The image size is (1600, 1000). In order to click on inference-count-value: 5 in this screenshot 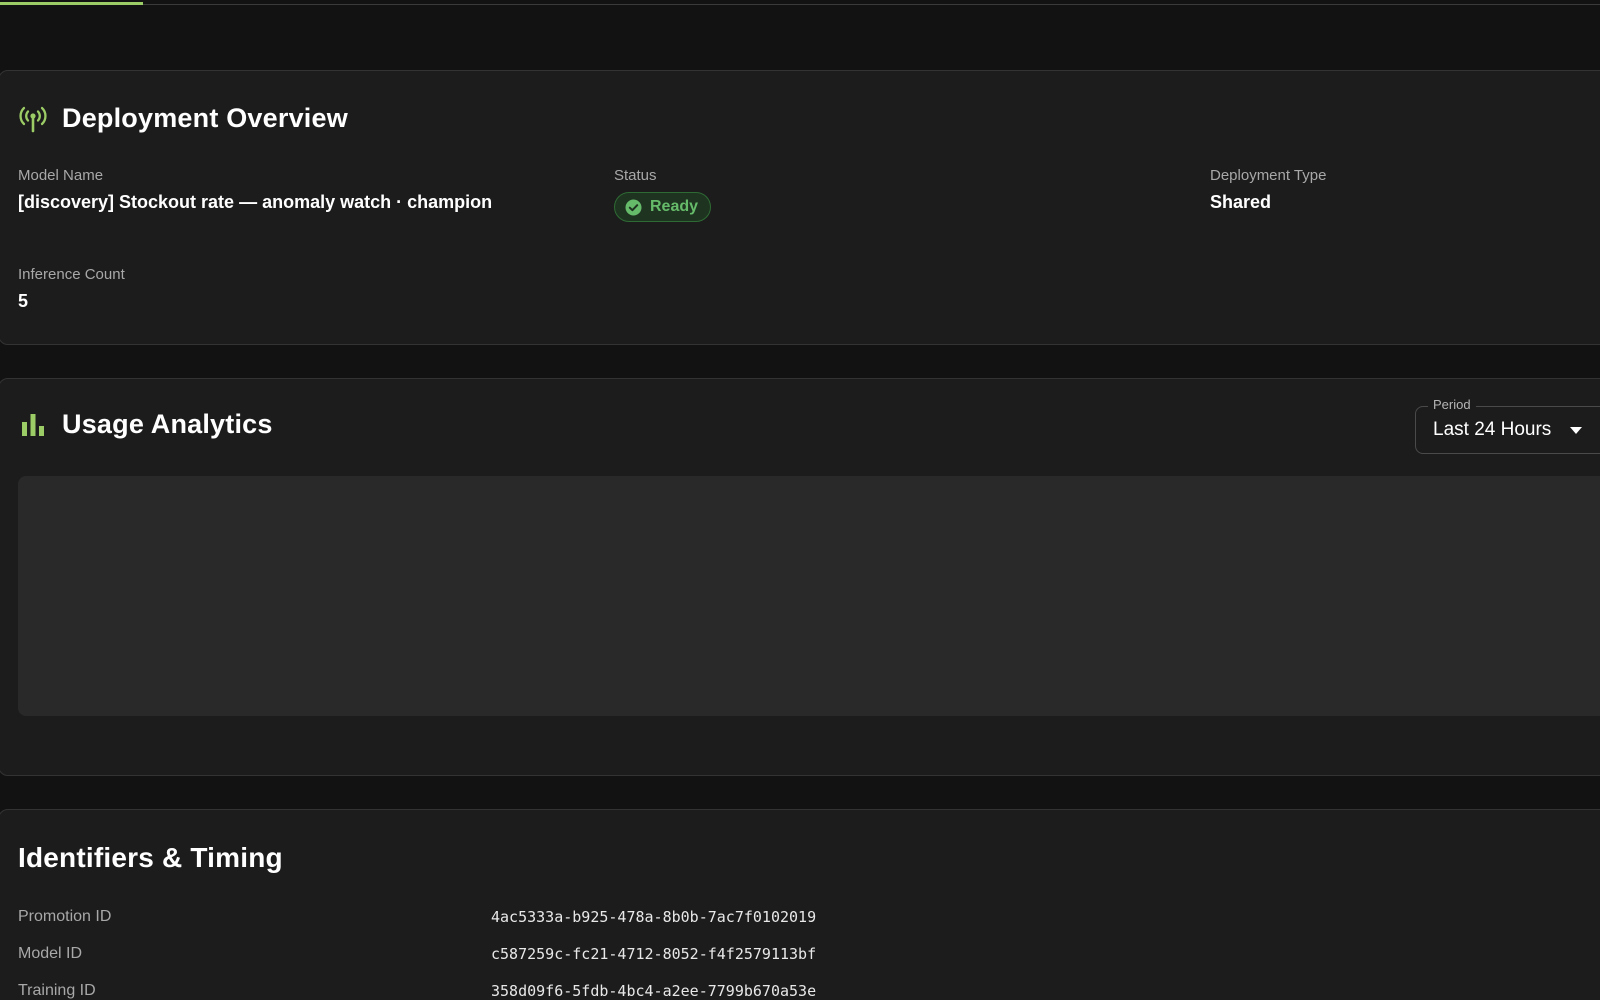, I will do `click(23, 301)`.